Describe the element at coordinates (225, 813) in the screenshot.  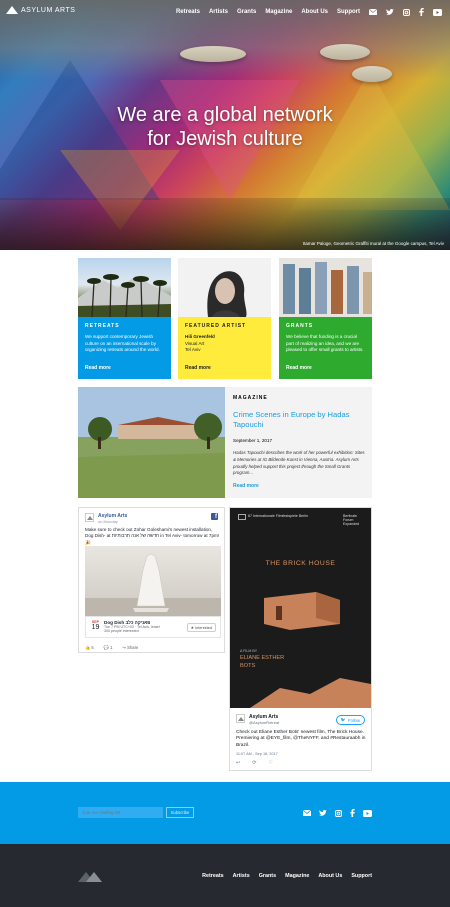
I see `newsletter-band: Subscribe` at that location.